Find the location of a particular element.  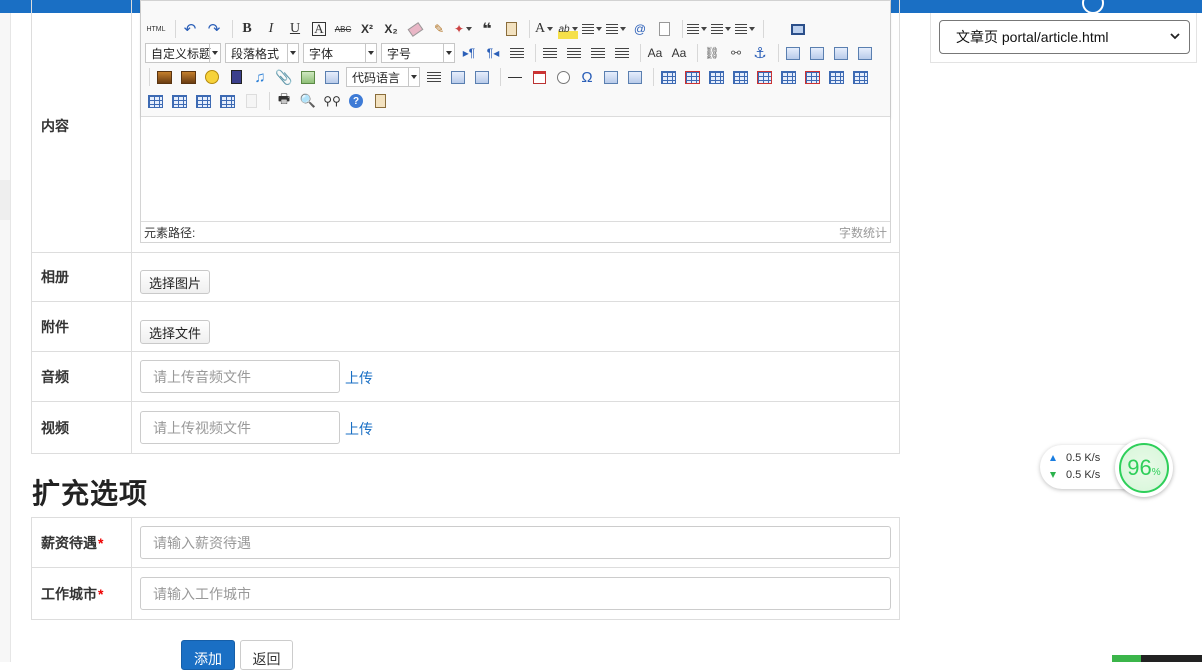

attachment-icon: 📎 is located at coordinates (284, 77).